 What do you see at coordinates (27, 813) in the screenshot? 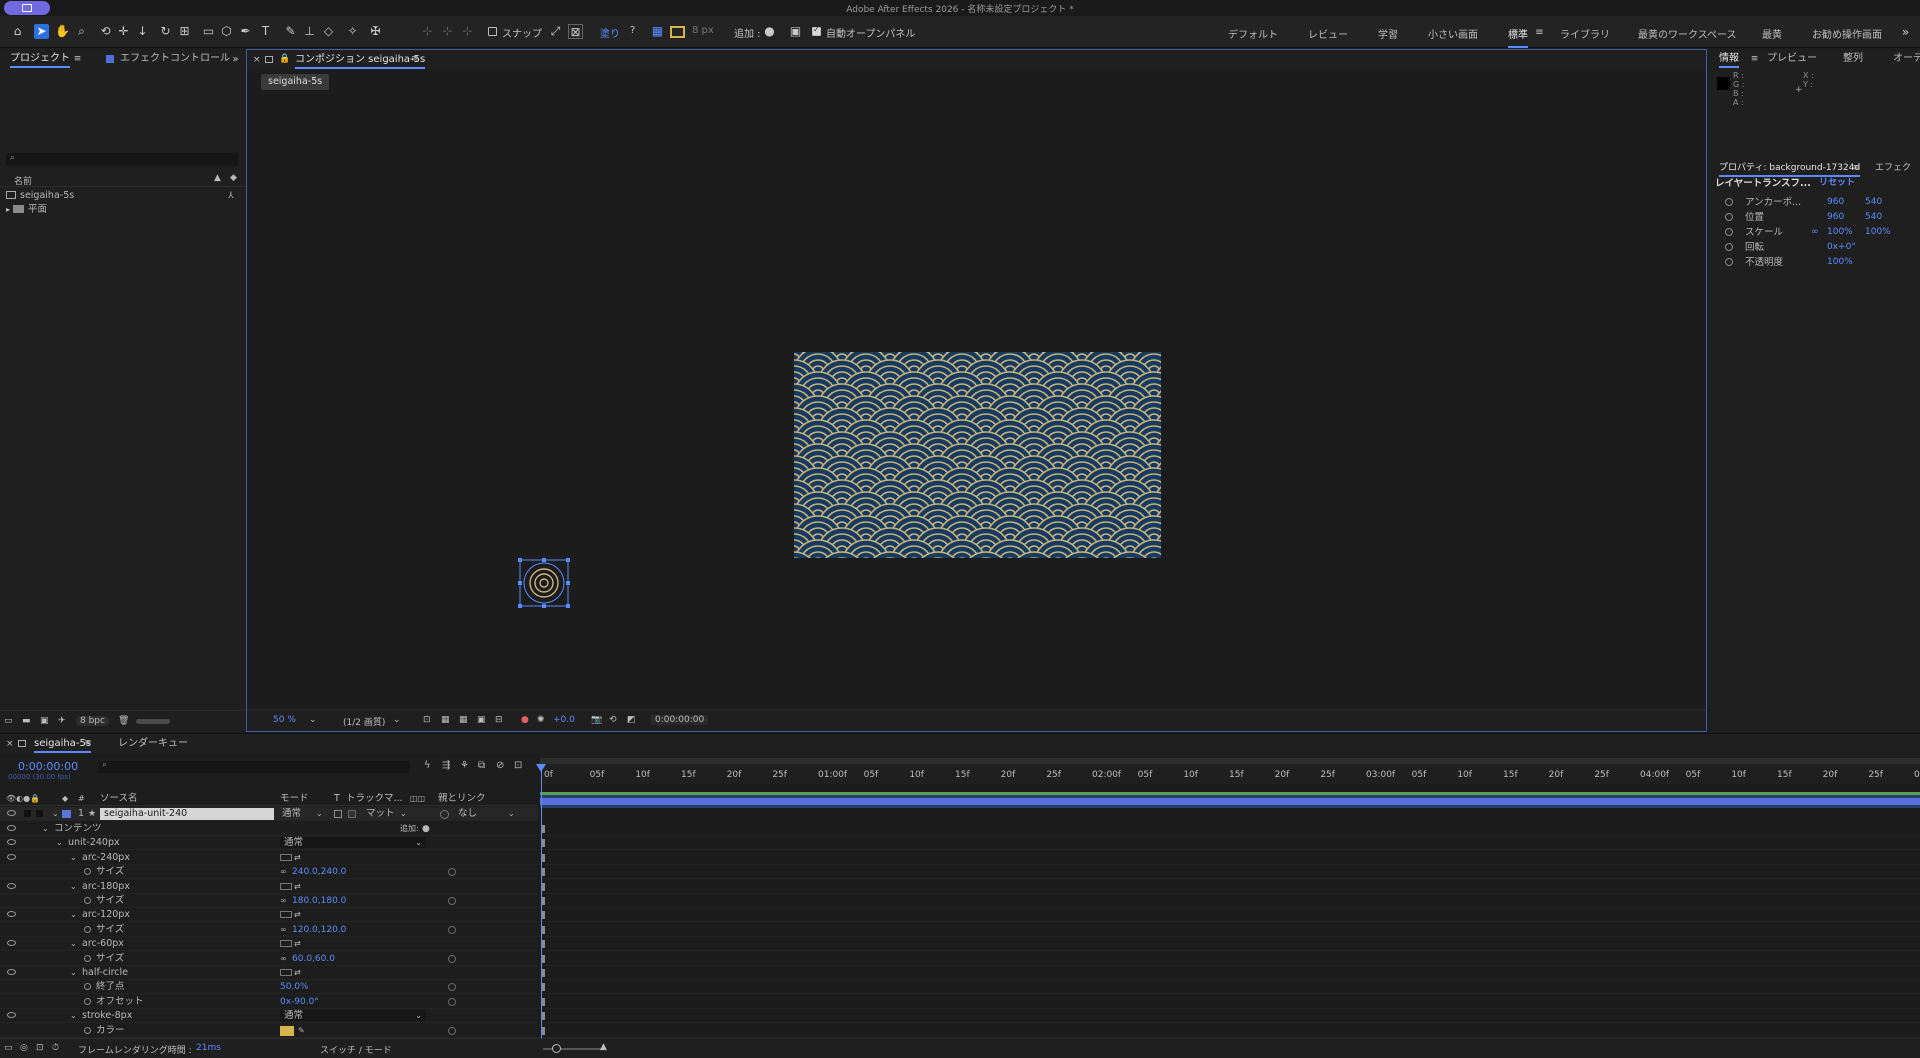
I see `solo-switch` at bounding box center [27, 813].